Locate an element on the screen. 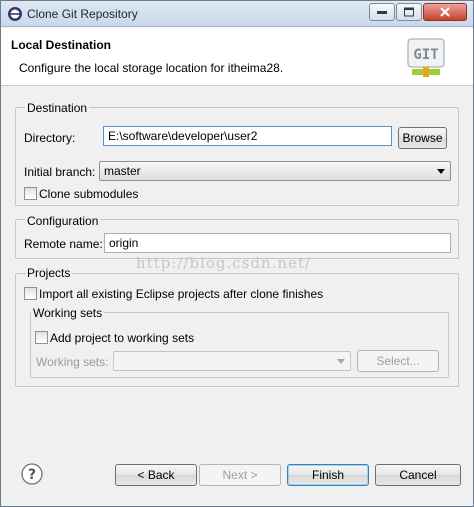 Image resolution: width=474 pixels, height=507 pixels. minimize-button is located at coordinates (382, 12).